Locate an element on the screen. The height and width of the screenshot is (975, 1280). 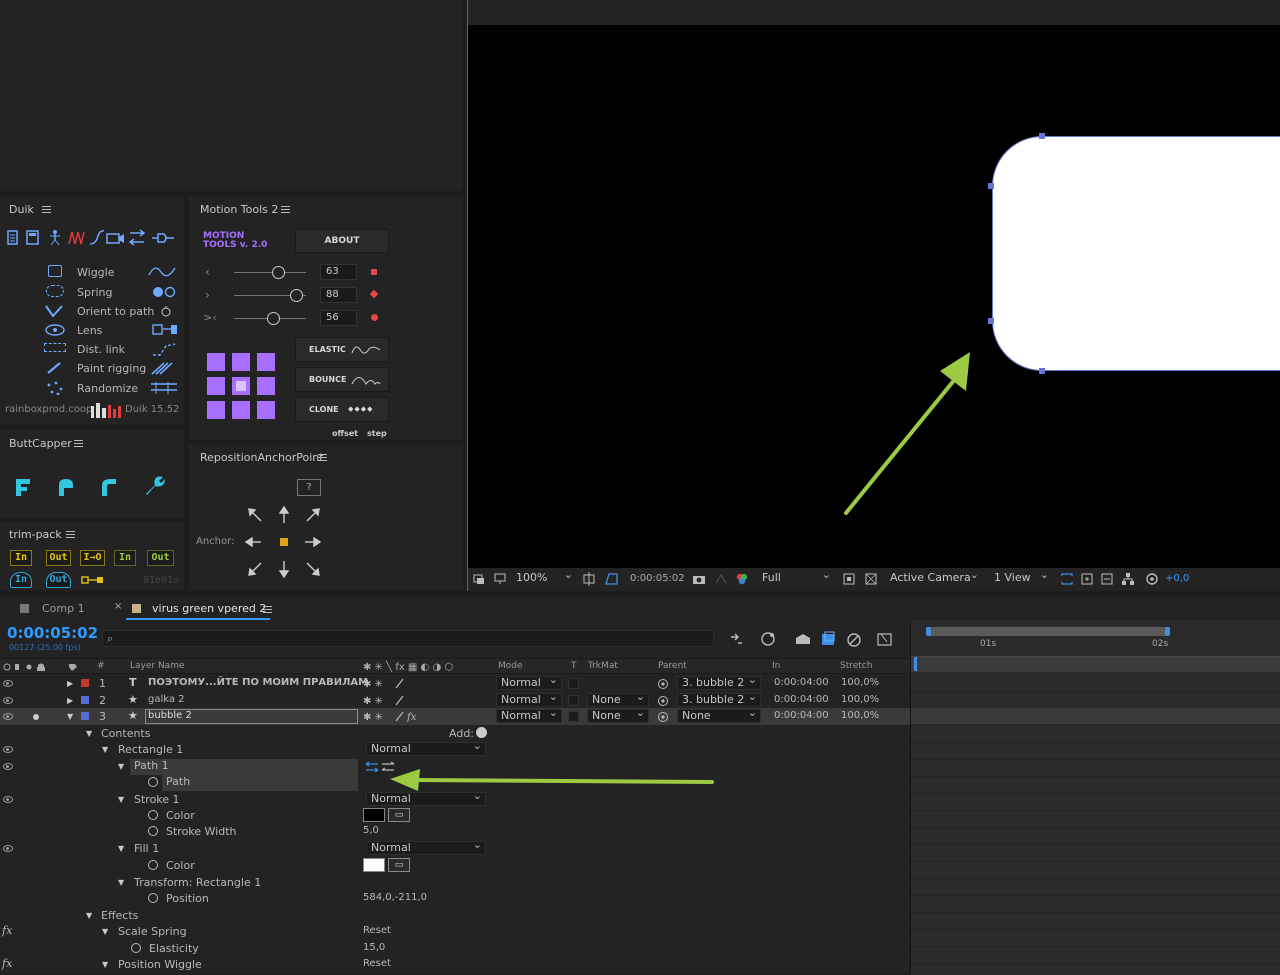
always-preview-icon is located at coordinates (479, 579).